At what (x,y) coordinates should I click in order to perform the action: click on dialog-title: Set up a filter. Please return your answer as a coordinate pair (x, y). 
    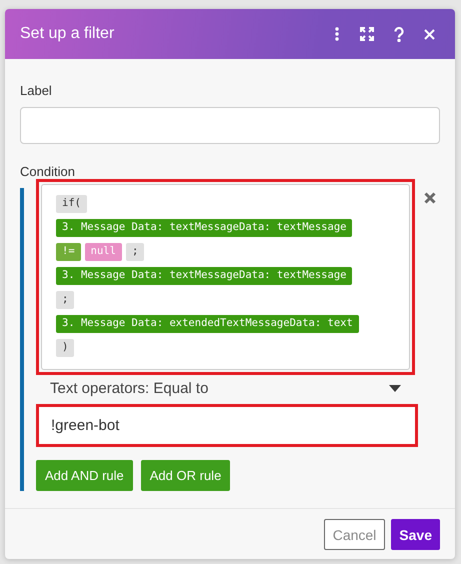
    Looking at the image, I should click on (67, 34).